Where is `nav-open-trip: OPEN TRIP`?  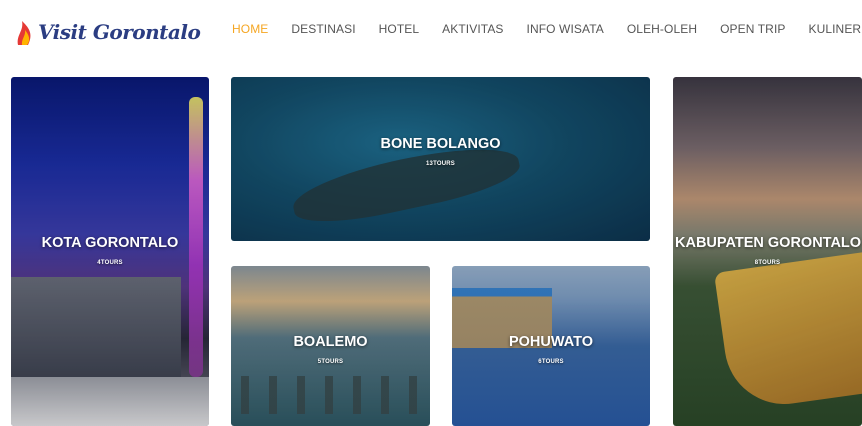 nav-open-trip: OPEN TRIP is located at coordinates (752, 29).